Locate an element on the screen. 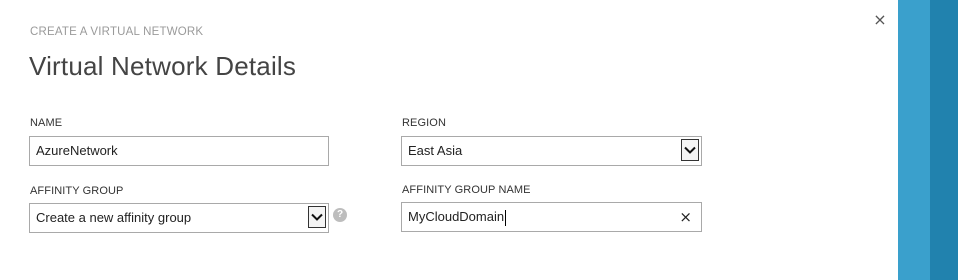  name-input: AzureNetwork is located at coordinates (179, 151).